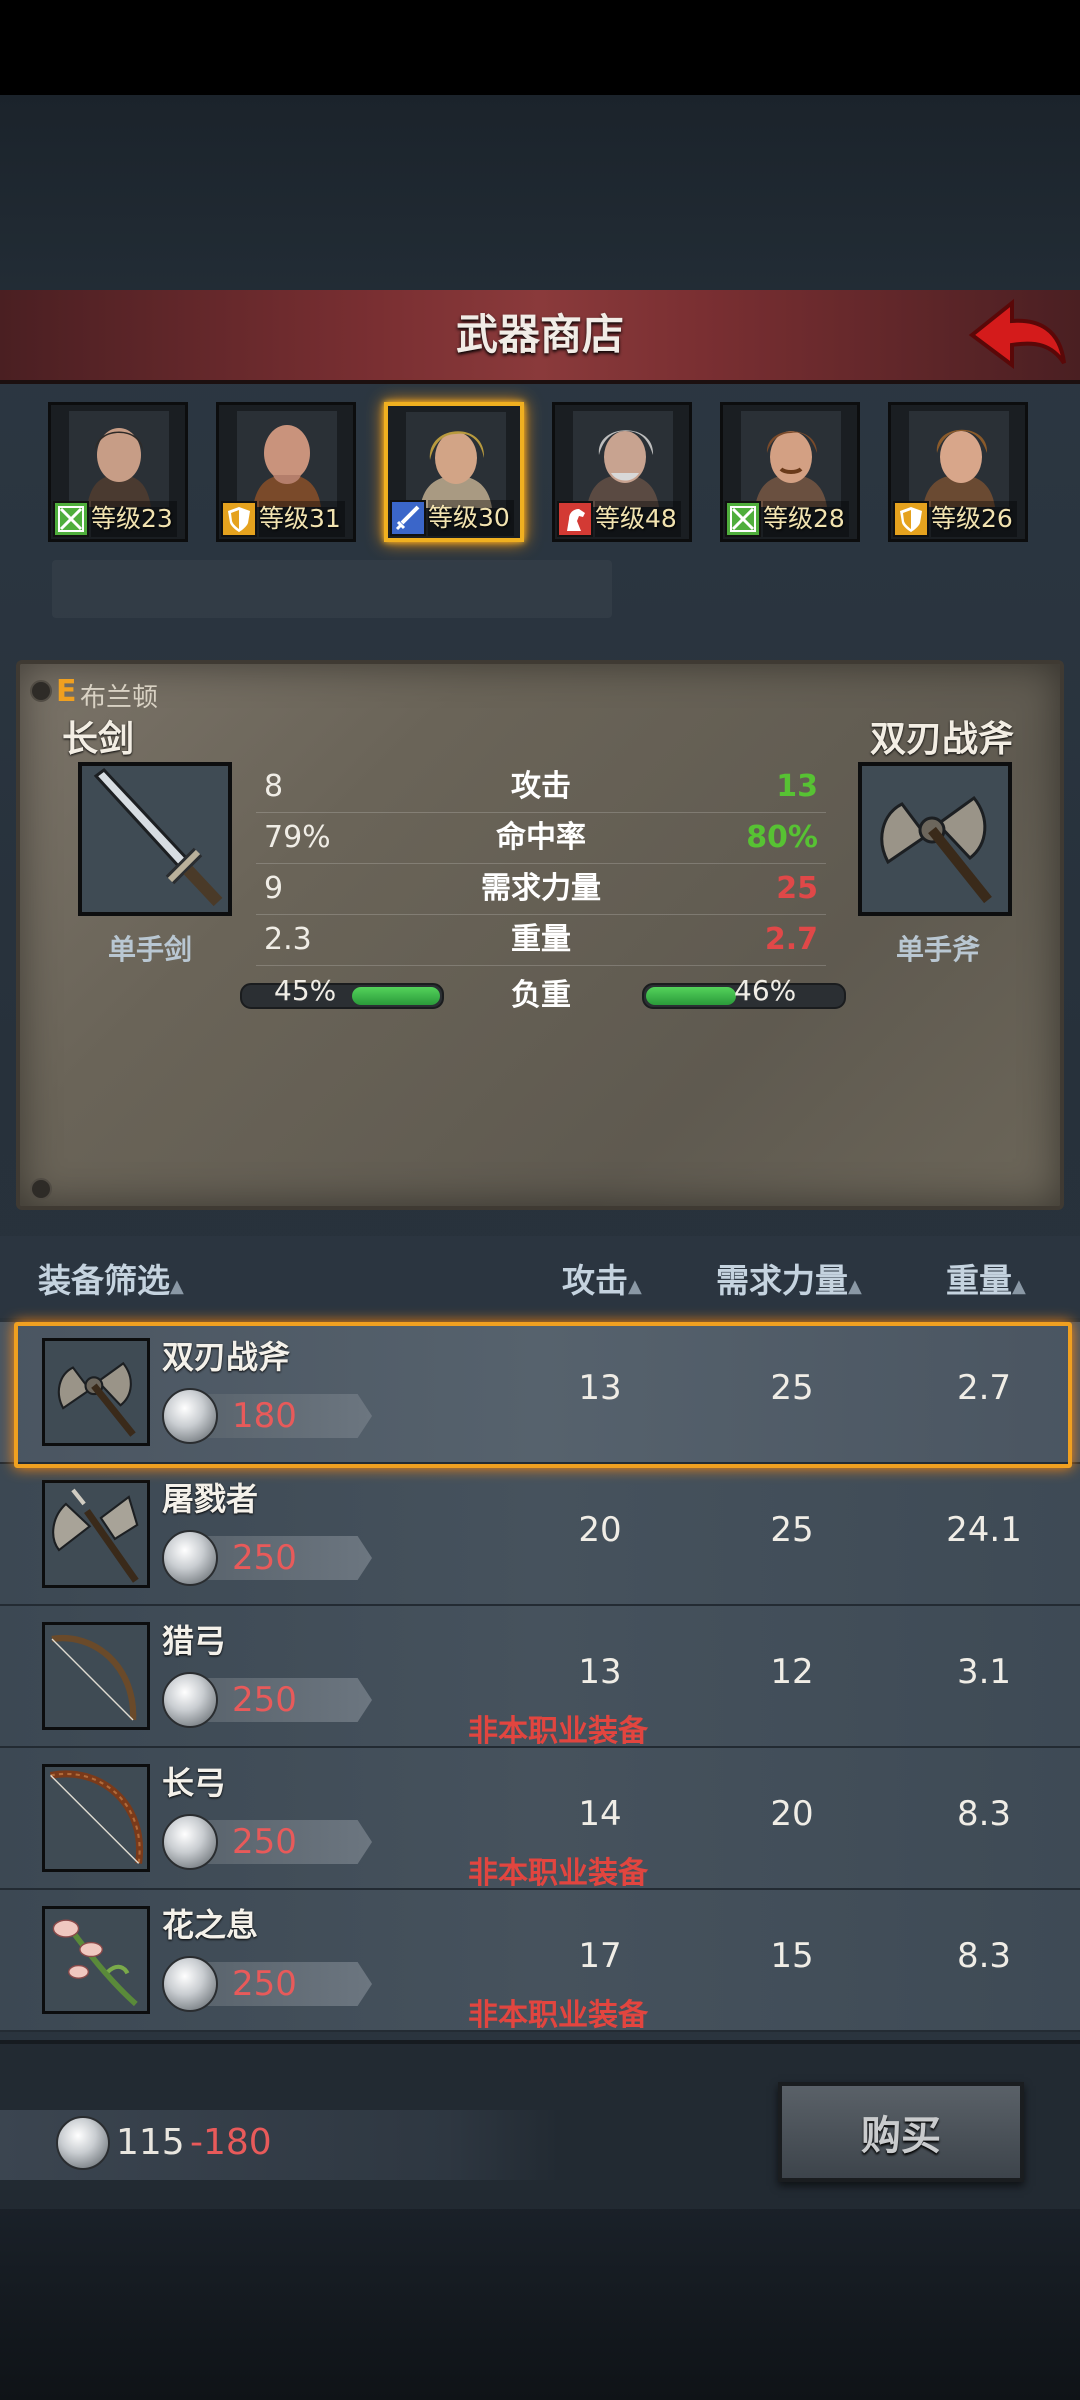 This screenshot has width=1080, height=2400. Describe the element at coordinates (792, 1956) in the screenshot. I see `item-strength: 15` at that location.